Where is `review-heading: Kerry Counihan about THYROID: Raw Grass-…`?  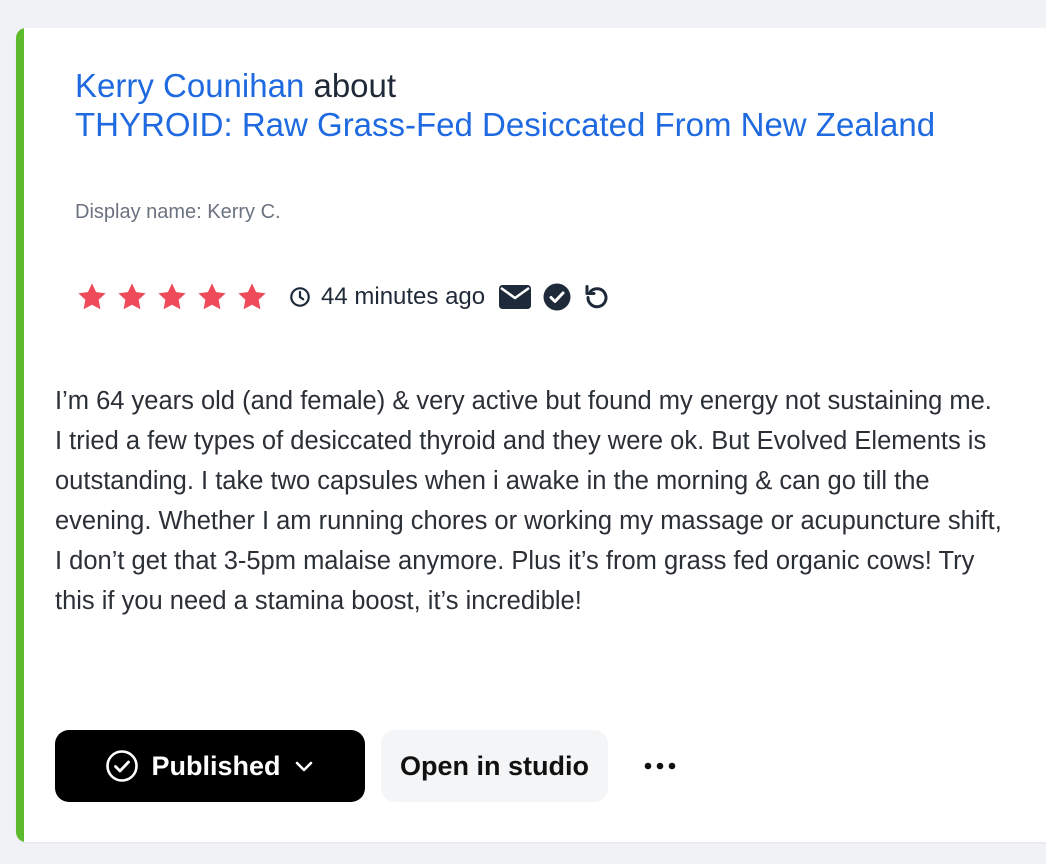
review-heading: Kerry Counihan about THYROID: Raw Grass-… is located at coordinates (525, 105).